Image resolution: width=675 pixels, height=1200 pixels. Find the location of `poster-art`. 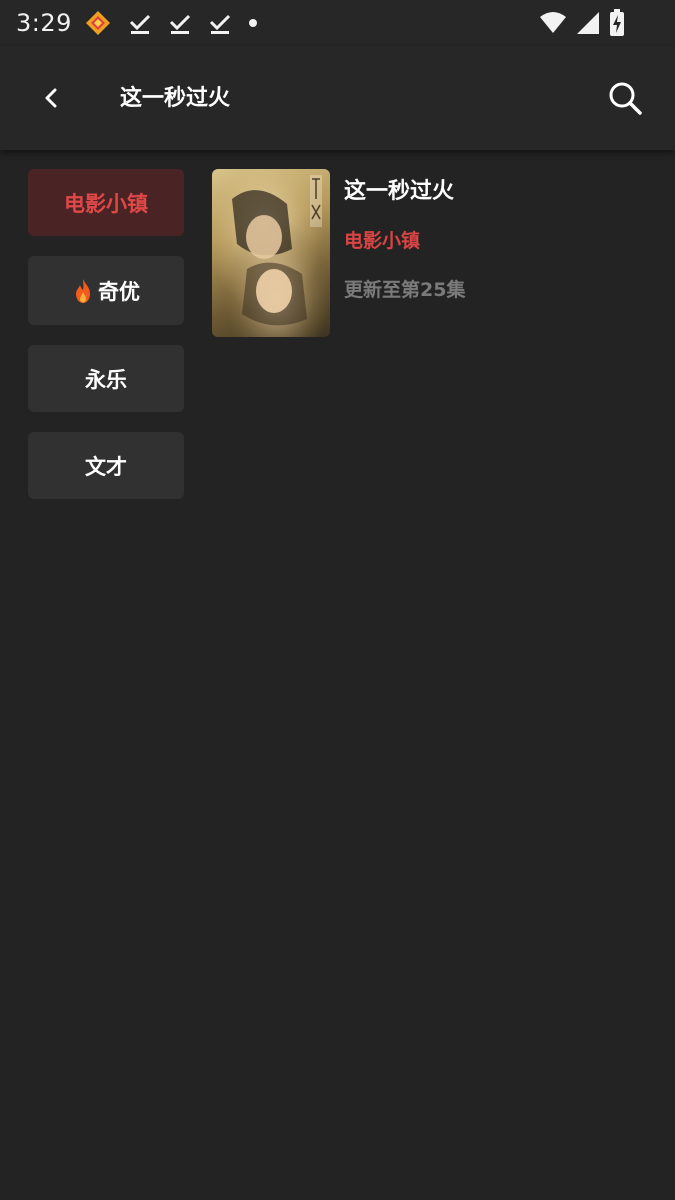

poster-art is located at coordinates (271, 253).